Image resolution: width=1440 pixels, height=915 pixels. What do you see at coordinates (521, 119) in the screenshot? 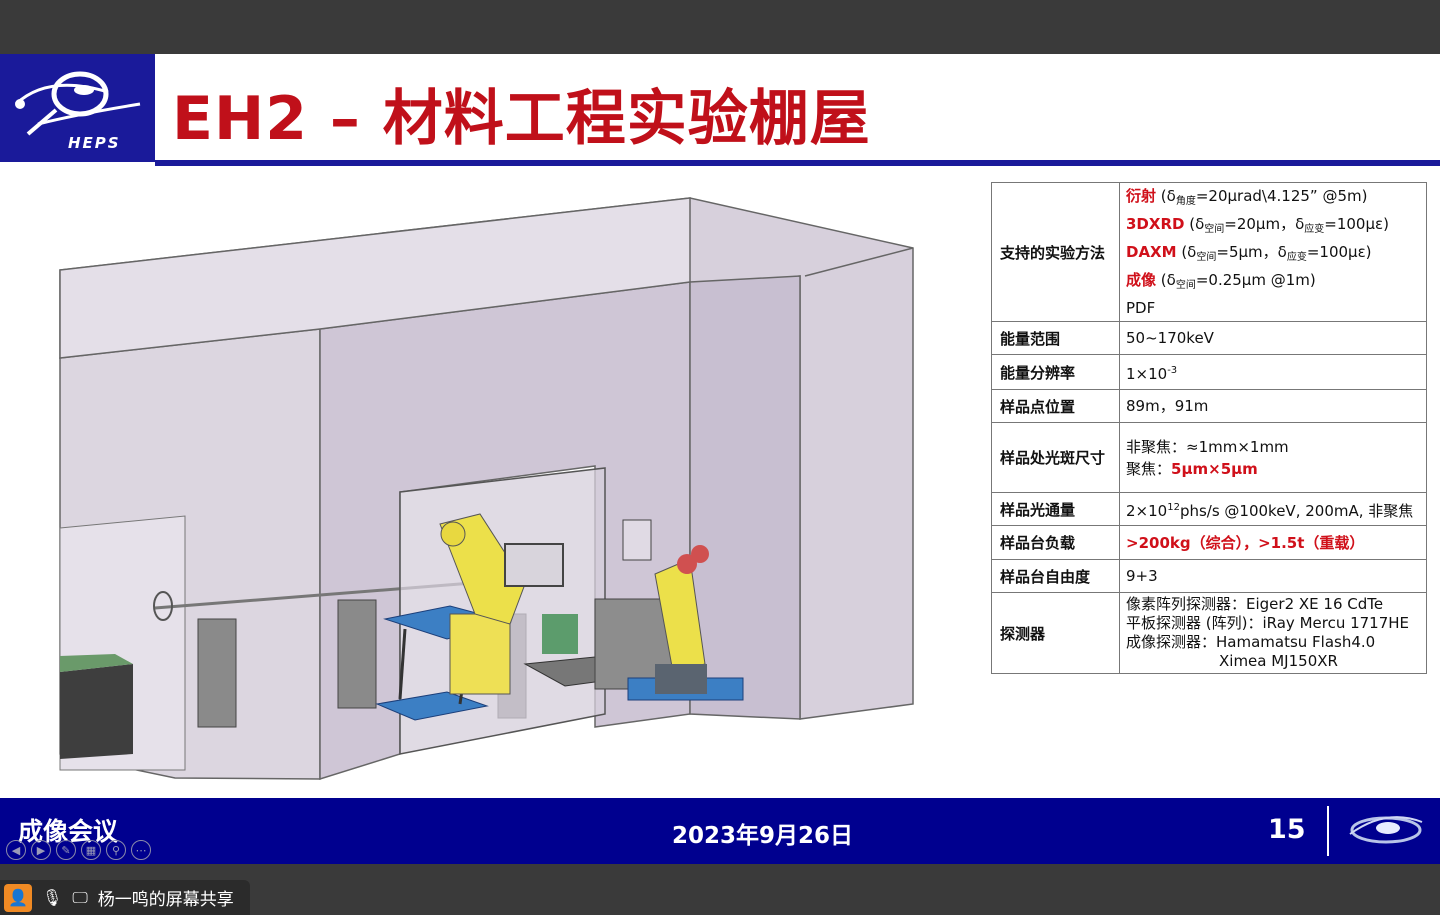
I see `slide-title: EH2 – 材料工程实验棚屋` at bounding box center [521, 119].